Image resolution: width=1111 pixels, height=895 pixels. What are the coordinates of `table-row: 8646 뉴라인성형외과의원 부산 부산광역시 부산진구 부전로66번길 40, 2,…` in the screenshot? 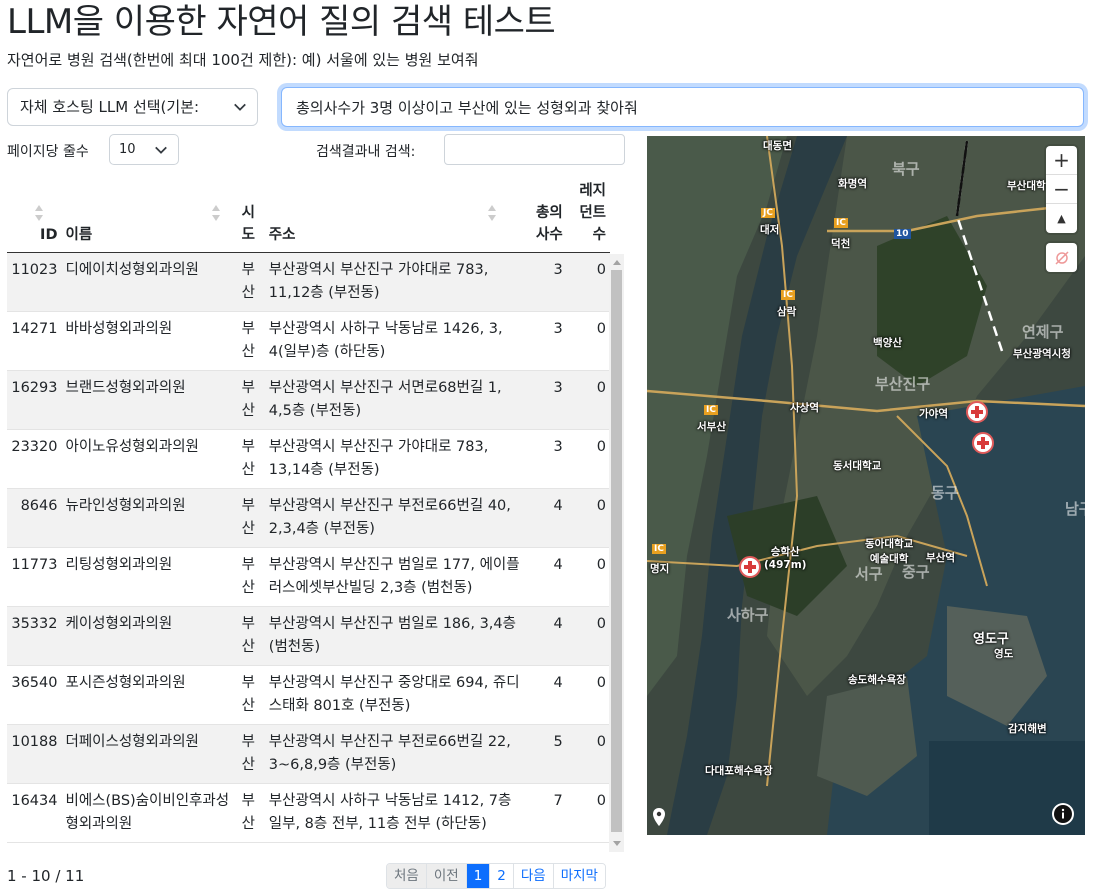 It's located at (308, 517).